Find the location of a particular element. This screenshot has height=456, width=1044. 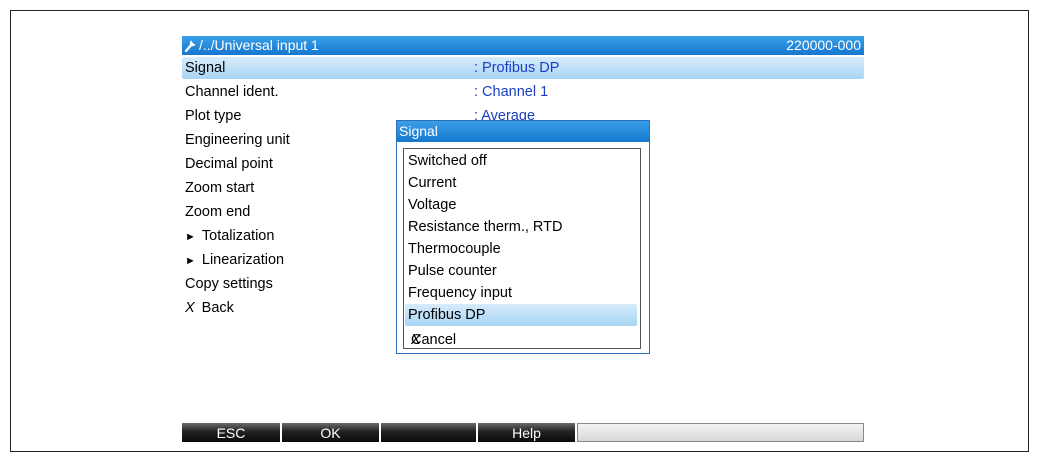

ok-button: OK is located at coordinates (331, 432).